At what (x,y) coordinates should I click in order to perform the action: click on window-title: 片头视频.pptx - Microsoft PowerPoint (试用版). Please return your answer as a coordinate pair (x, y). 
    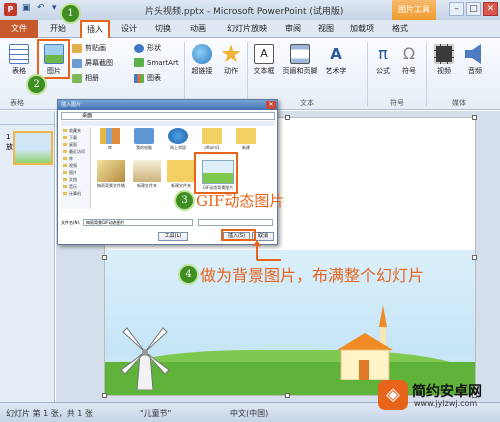
    Looking at the image, I should click on (244, 12).